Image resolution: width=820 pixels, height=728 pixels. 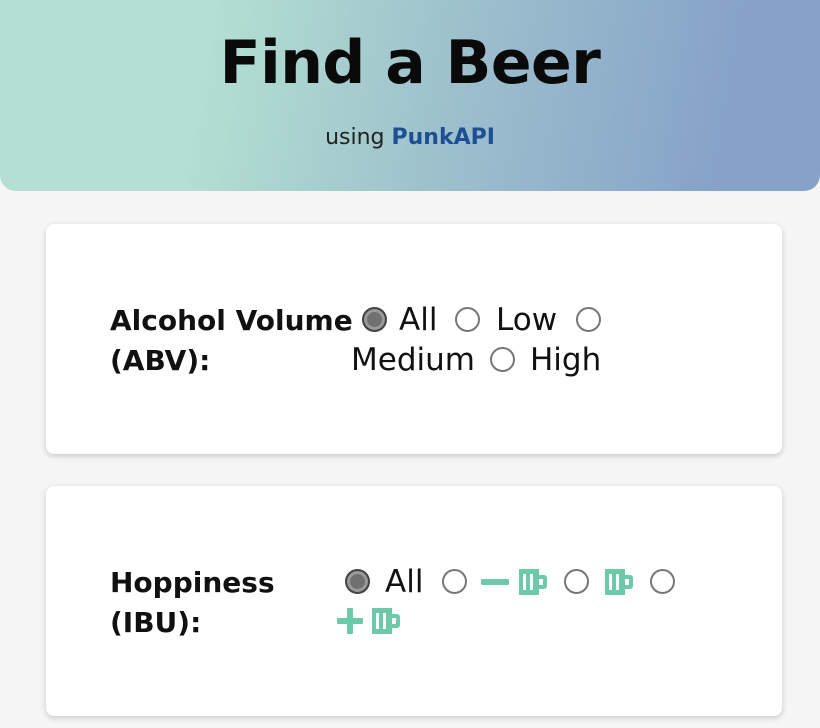 What do you see at coordinates (443, 137) in the screenshot?
I see `punkapi-link: PunkAPI` at bounding box center [443, 137].